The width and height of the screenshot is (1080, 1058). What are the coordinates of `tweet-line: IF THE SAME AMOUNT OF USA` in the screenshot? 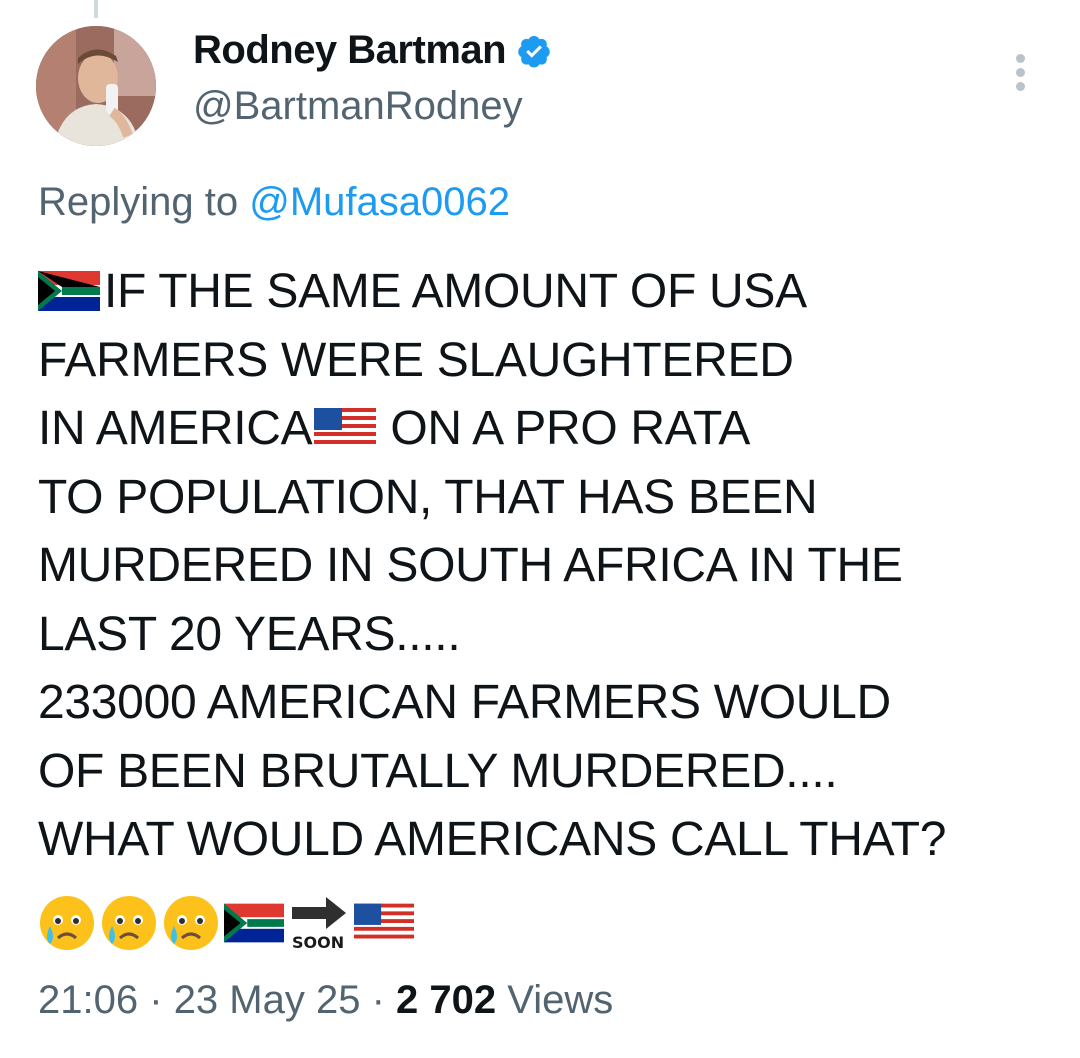 It's located at (548, 292).